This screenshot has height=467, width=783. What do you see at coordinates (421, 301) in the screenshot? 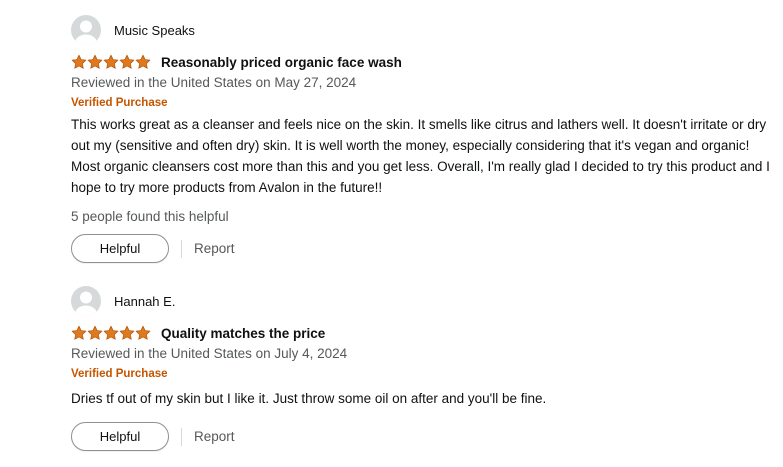
I see `reviewer-profile: Hannah E.` at bounding box center [421, 301].